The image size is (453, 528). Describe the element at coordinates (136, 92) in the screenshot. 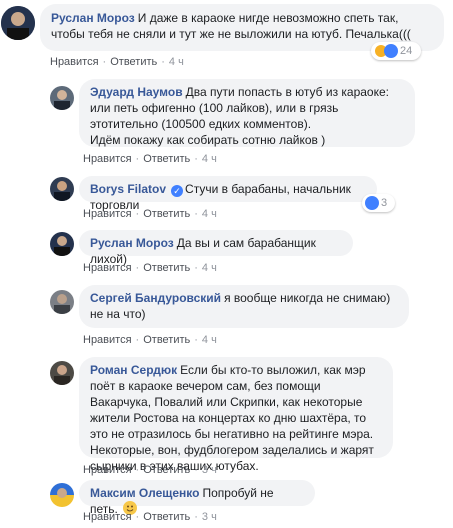

I see `comment-author: Эдуард Наумов` at that location.